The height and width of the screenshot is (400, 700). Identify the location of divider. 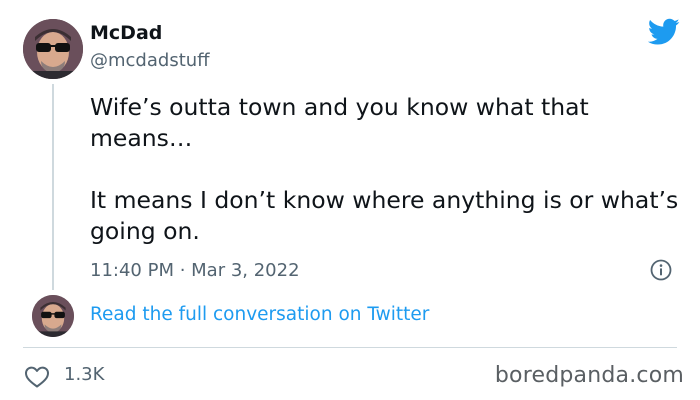
(350, 347).